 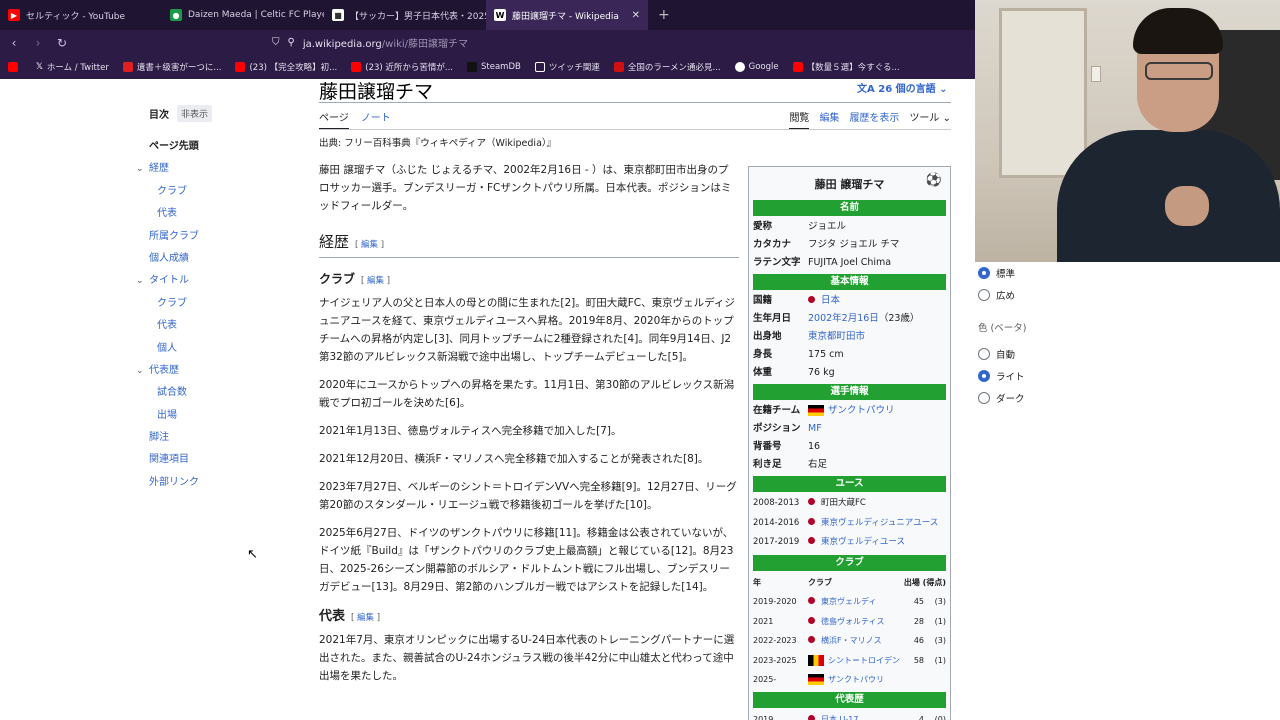 What do you see at coordinates (216, 393) in the screenshot?
I see `toc-item: 試合数` at bounding box center [216, 393].